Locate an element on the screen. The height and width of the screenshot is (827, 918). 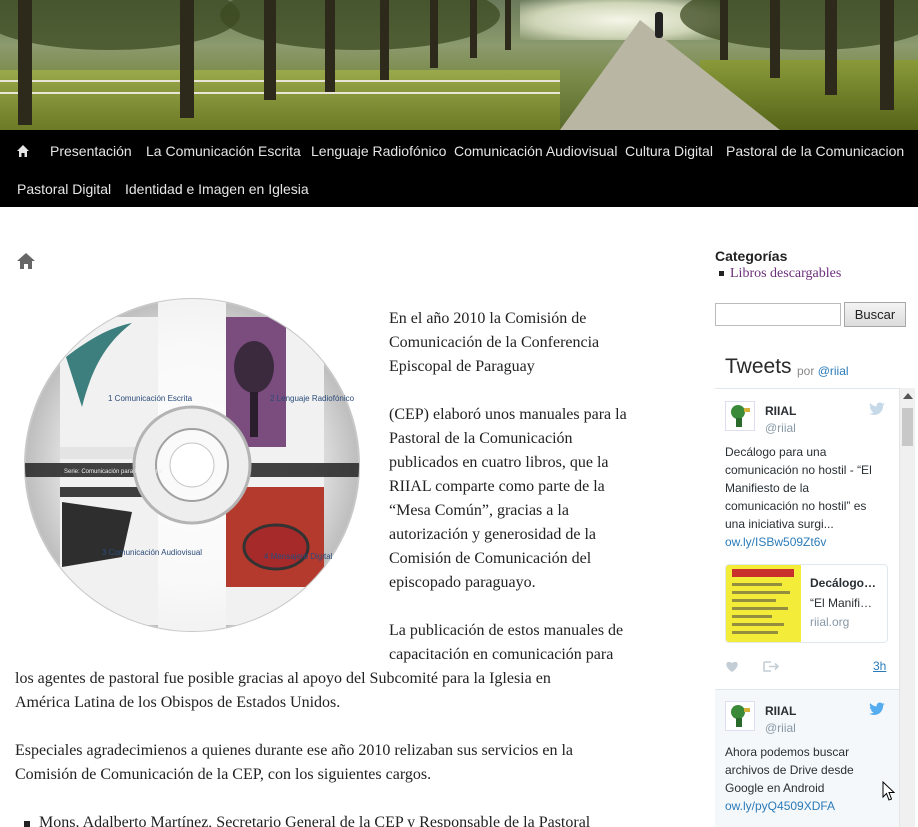
tweets-byline: por @riial is located at coordinates (823, 371).